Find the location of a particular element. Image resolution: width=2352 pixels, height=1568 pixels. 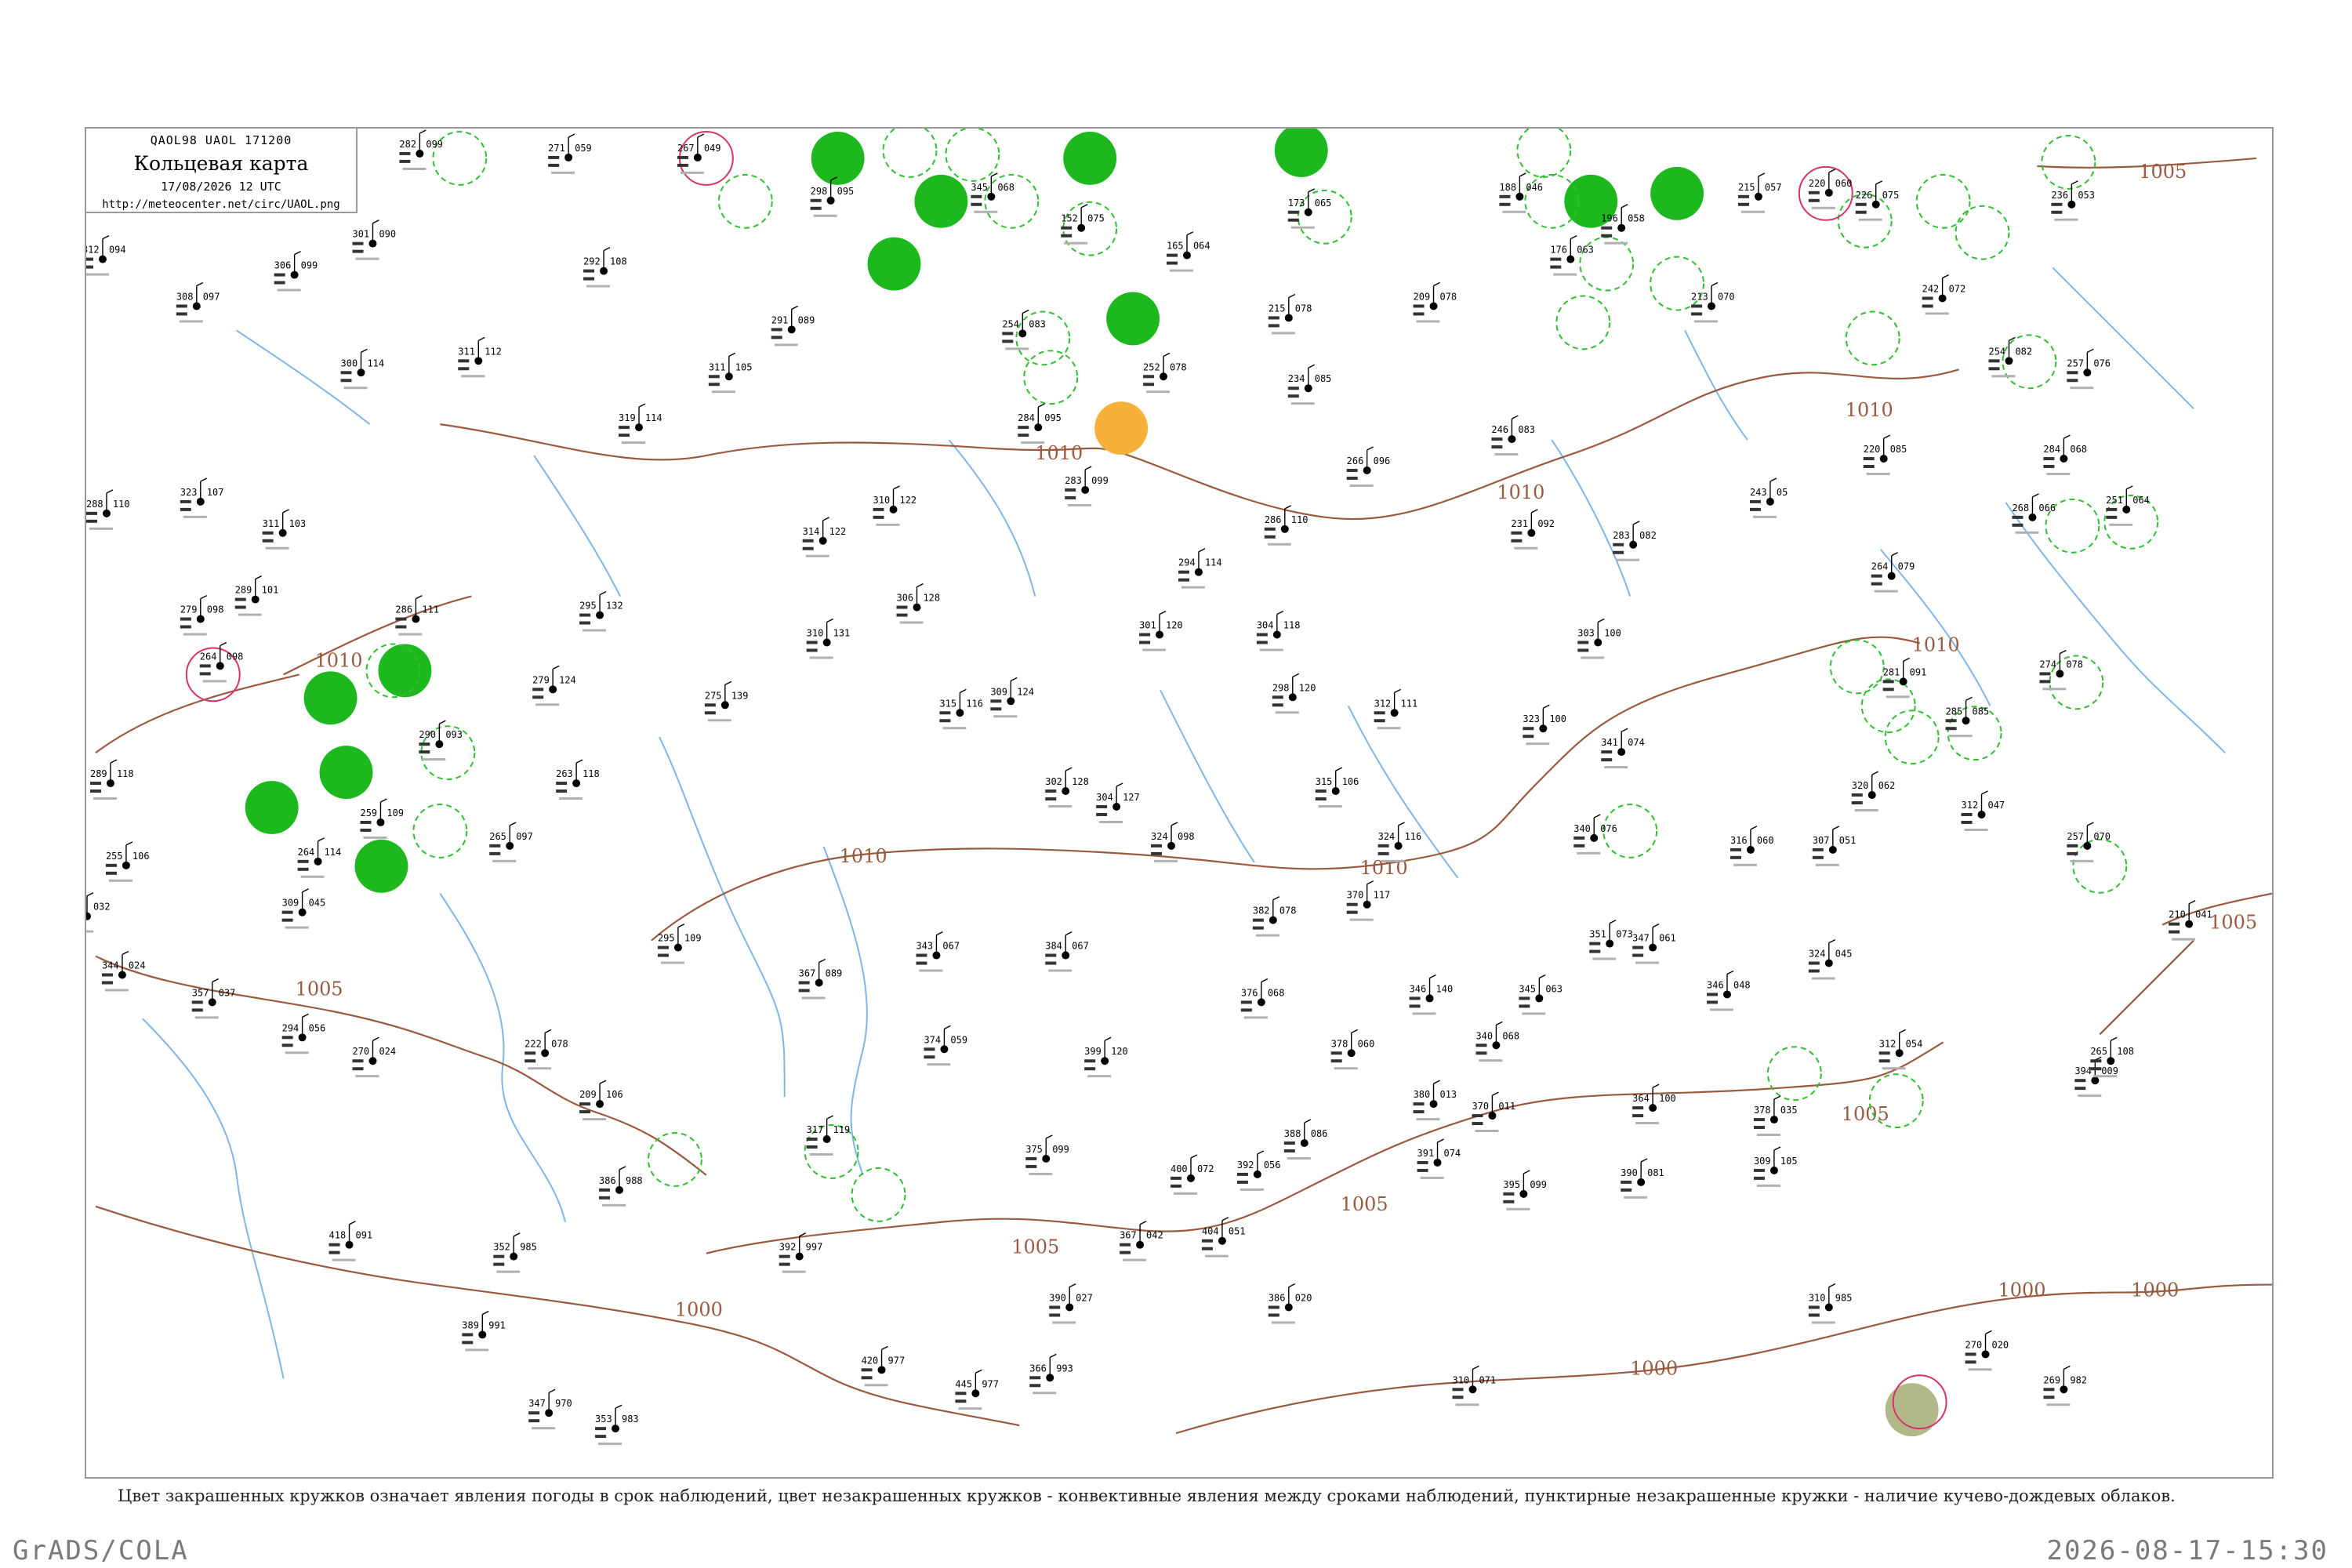

station-plot: 283 099 is located at coordinates (1087, 486).